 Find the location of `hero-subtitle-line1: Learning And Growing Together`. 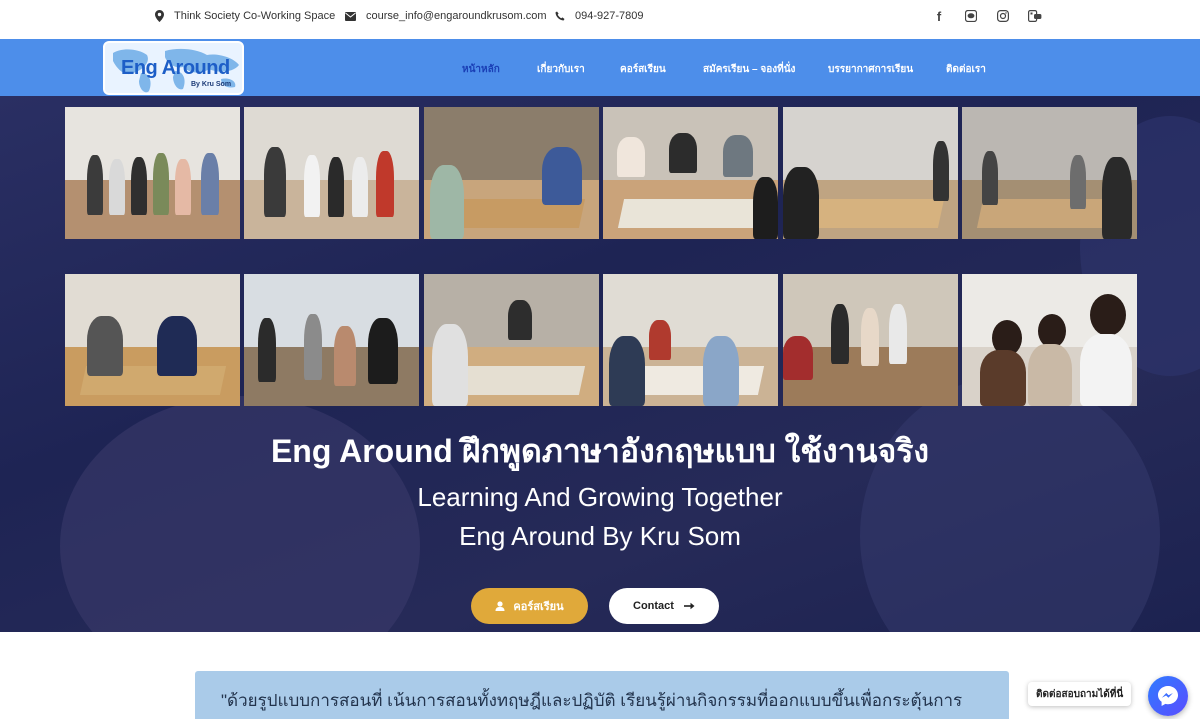

hero-subtitle-line1: Learning And Growing Together is located at coordinates (600, 497).